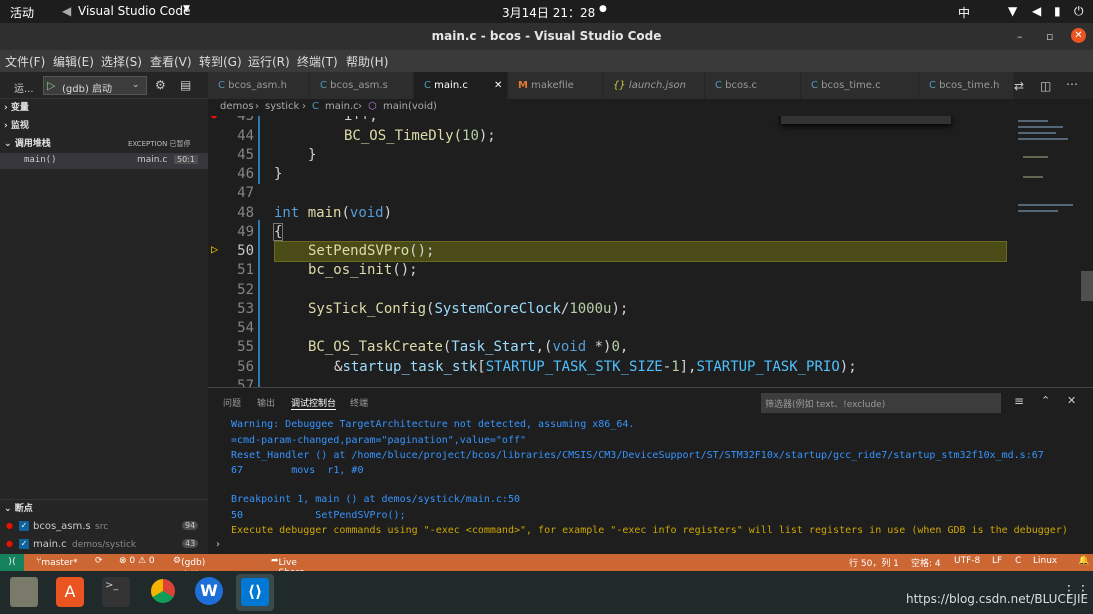  Describe the element at coordinates (315, 106) in the screenshot. I see `c-file-icon: C` at that location.